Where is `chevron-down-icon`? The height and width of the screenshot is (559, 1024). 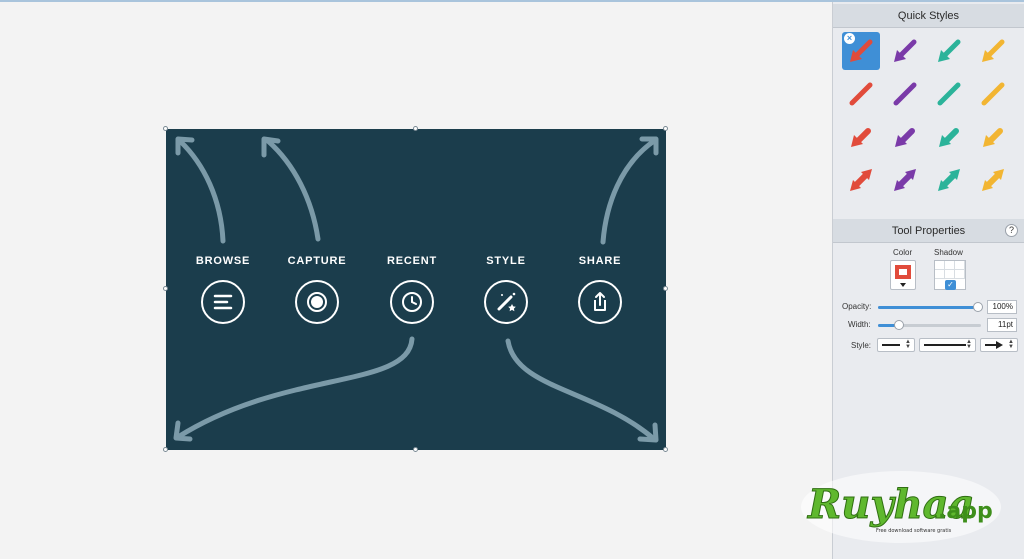 chevron-down-icon is located at coordinates (903, 285).